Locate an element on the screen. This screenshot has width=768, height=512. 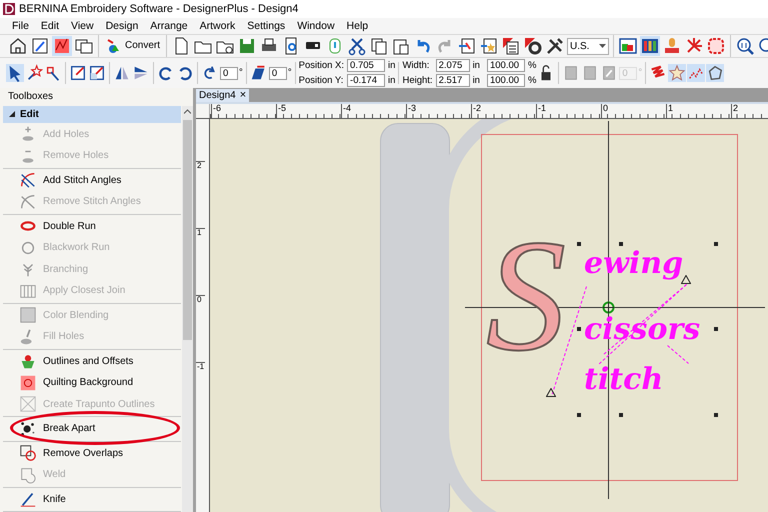
convert-button: Convert is located at coordinates (132, 46).